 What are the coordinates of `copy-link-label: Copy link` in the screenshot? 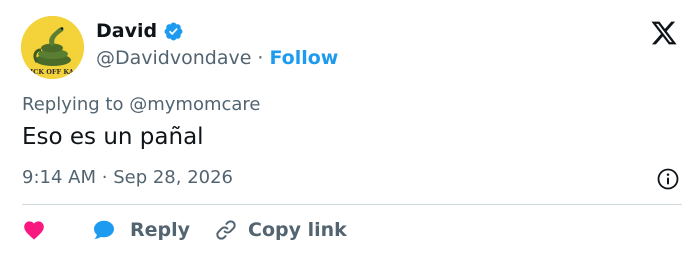 It's located at (297, 230).